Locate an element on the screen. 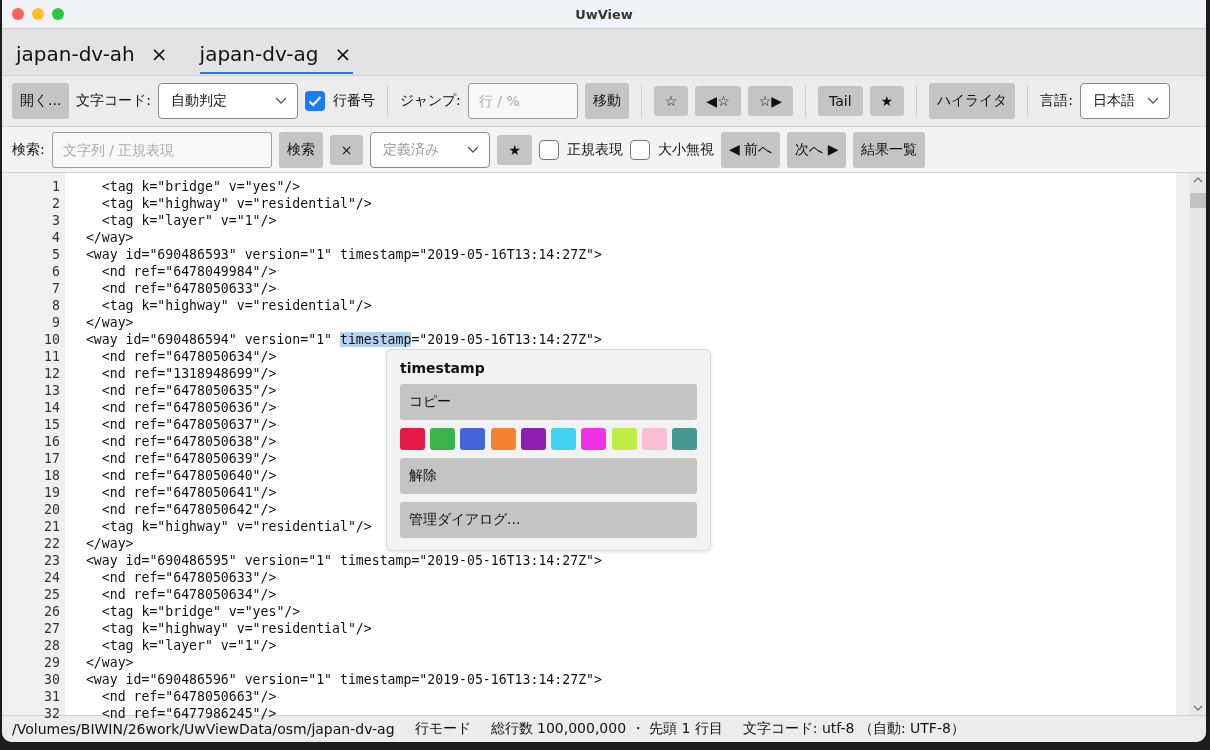 This screenshot has width=1210, height=750. checkbox-label: 正規表現 is located at coordinates (595, 149).